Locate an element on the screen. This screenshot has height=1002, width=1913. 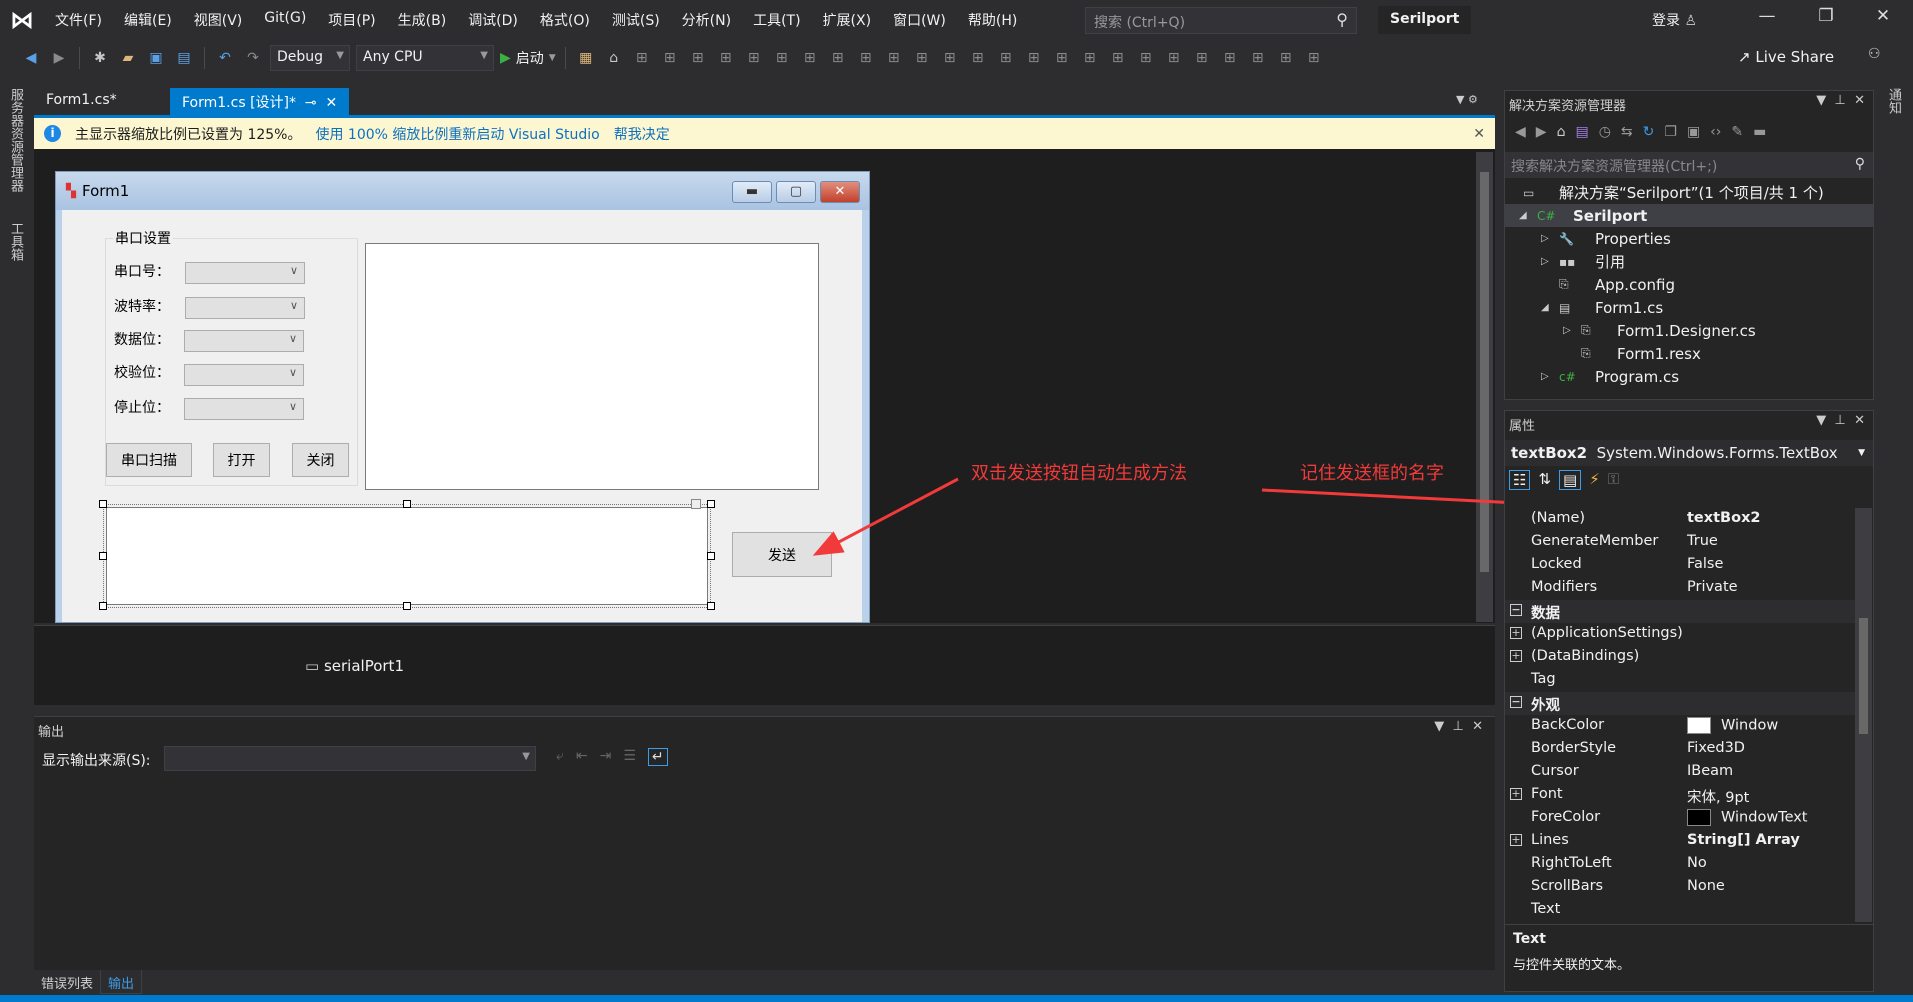
make-same-size-icon: ⊞ is located at coordinates (894, 58).